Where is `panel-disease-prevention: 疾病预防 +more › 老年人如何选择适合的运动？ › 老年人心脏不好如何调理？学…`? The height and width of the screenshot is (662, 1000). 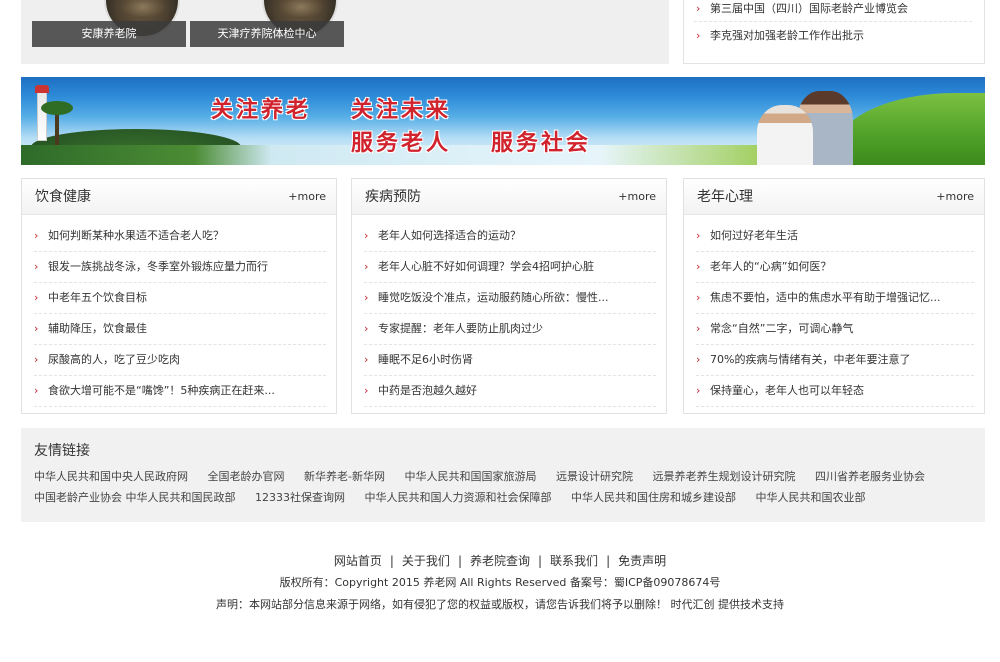
panel-disease-prevention: 疾病预防 +more › 老年人如何选择适合的运动？ › 老年人心脏不好如何调理？学… is located at coordinates (509, 296).